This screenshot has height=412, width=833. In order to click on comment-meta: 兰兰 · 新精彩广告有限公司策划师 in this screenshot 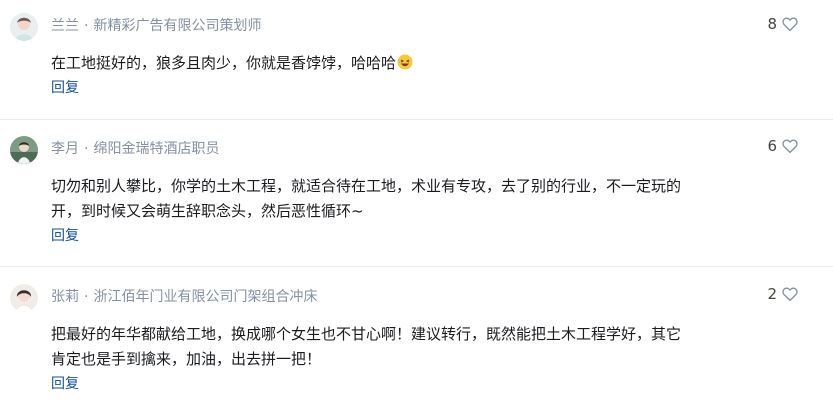, I will do `click(156, 26)`.